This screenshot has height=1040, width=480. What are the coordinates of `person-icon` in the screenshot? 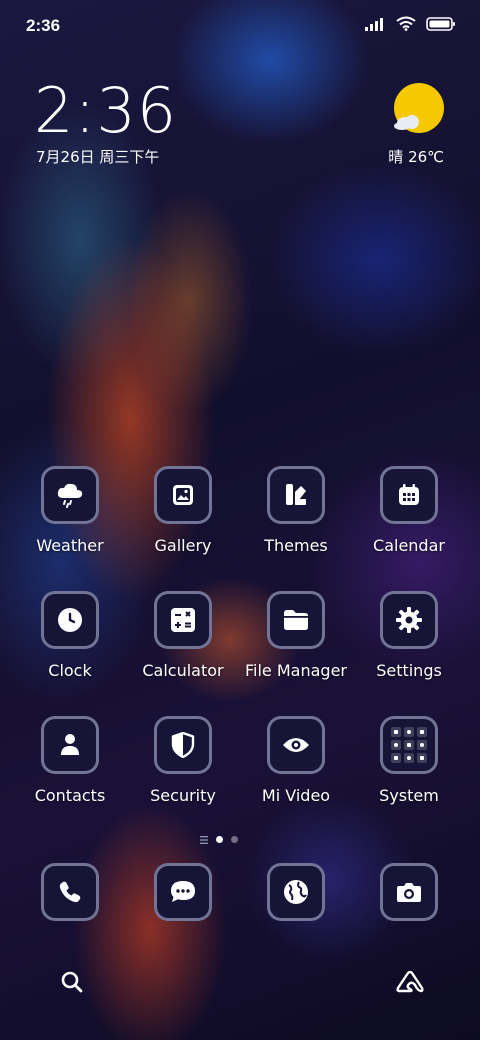 It's located at (70, 745).